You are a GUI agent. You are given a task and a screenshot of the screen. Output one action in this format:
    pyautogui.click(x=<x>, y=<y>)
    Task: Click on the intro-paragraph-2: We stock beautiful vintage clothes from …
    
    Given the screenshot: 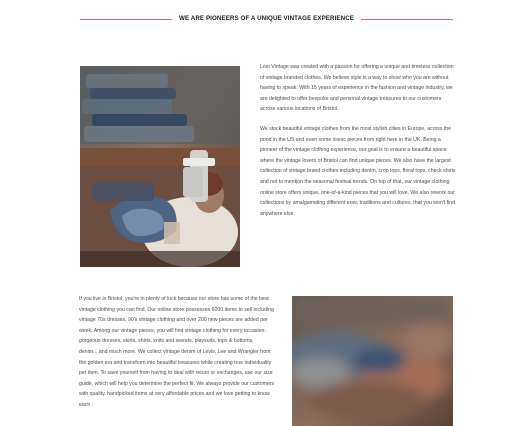 What is the action you would take?
    pyautogui.click(x=358, y=171)
    